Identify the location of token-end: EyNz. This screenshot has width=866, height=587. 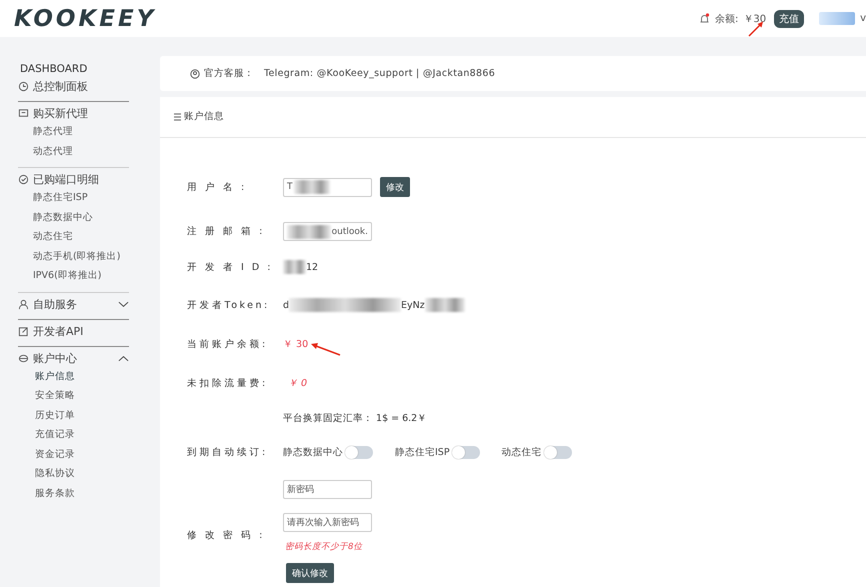
(413, 305).